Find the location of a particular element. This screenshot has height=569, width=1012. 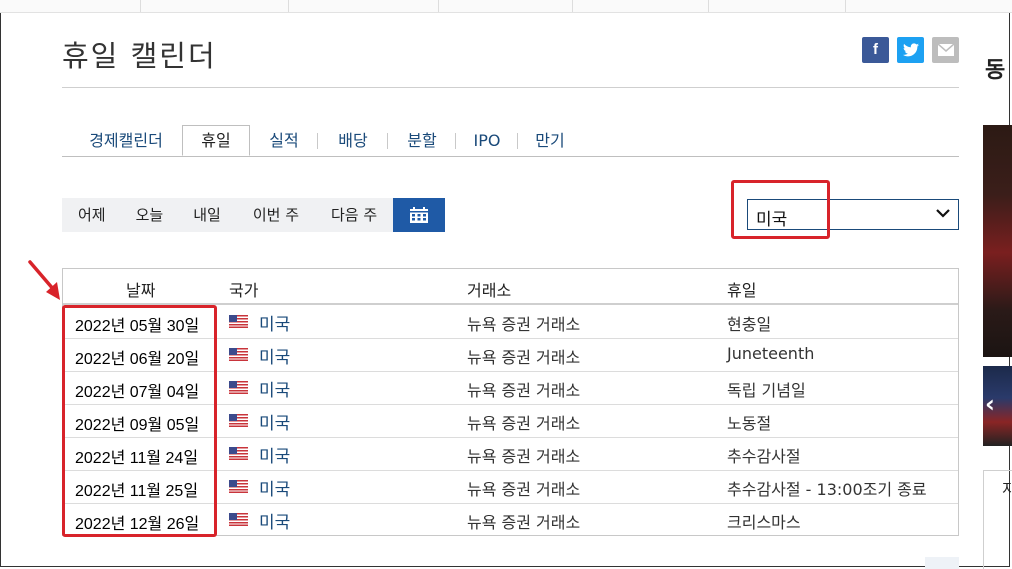

twitter-icon is located at coordinates (910, 50).